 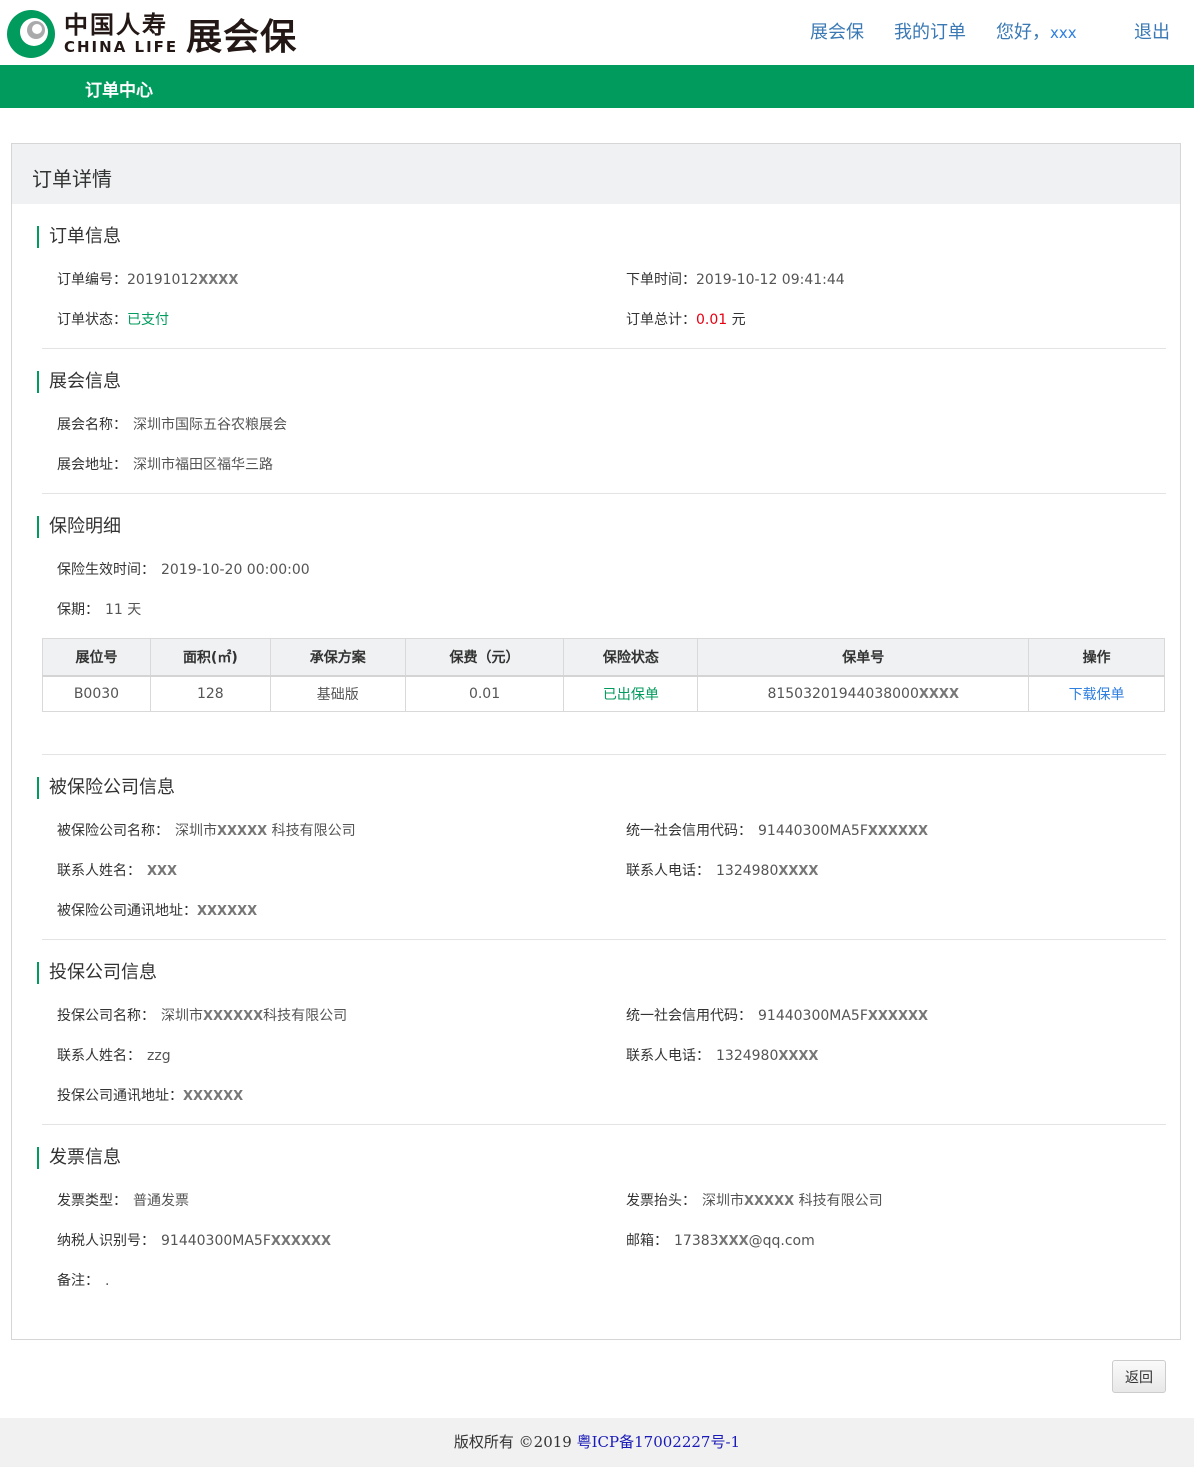 What do you see at coordinates (117, 870) in the screenshot?
I see `insured-contact-field: 联系人姓名： XXX` at bounding box center [117, 870].